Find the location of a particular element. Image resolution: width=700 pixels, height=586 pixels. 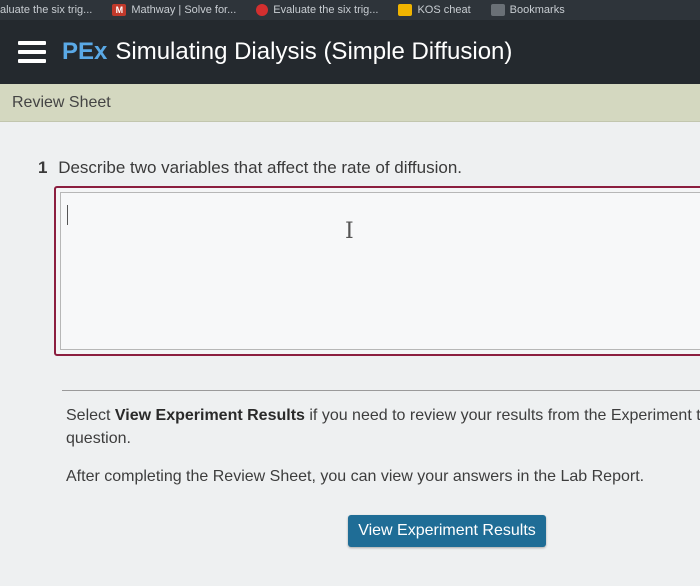

instructions-select-bold: View Experiment Results is located at coordinates (209, 415).